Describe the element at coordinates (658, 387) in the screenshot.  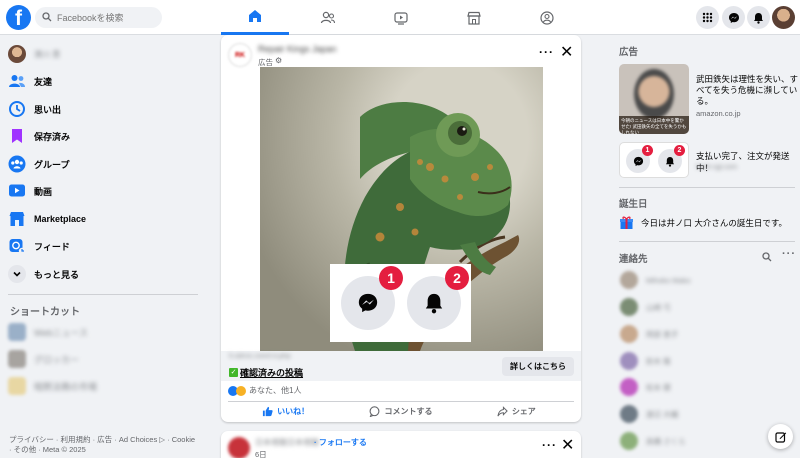
I see `contact-name: 松本 健` at that location.